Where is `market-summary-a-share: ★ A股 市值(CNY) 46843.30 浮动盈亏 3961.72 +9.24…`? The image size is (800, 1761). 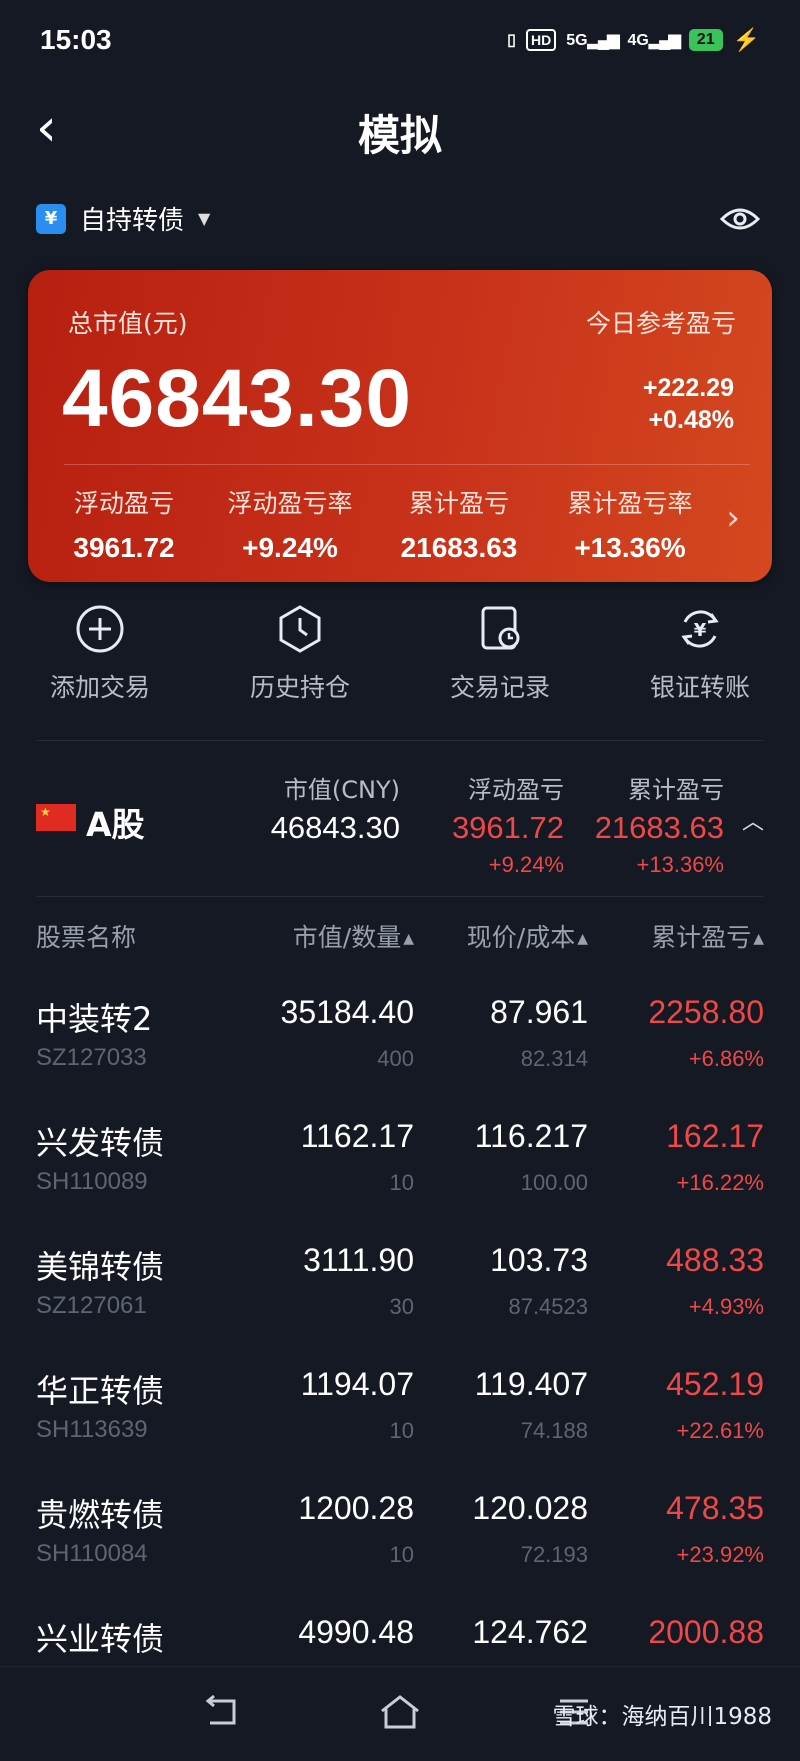
market-summary-a-share: ★ A股 市值(CNY) 46843.30 浮动盈亏 3961.72 +9.24… is located at coordinates (400, 820).